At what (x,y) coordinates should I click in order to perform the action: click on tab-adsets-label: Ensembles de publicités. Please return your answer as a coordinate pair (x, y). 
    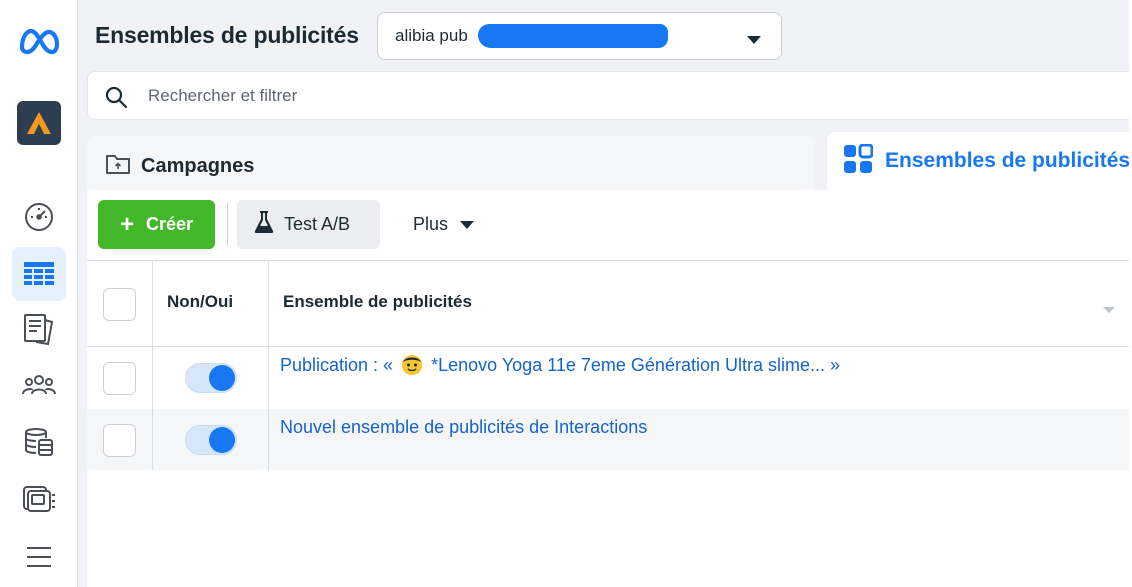
    Looking at the image, I should click on (1008, 160).